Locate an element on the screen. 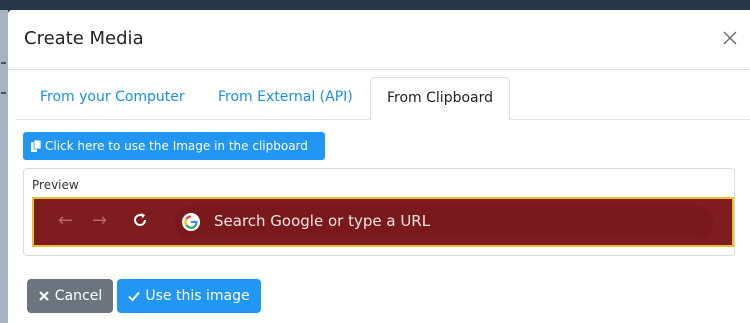  cancel-button: Cancel is located at coordinates (70, 296).